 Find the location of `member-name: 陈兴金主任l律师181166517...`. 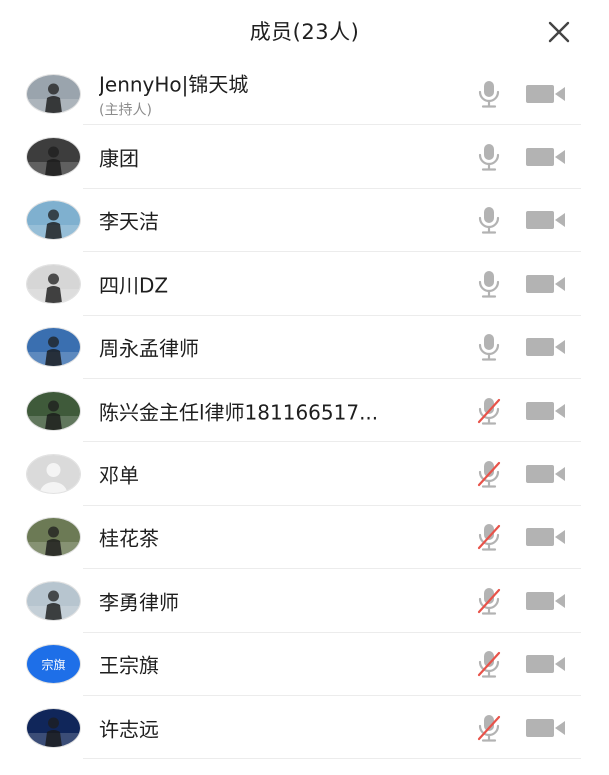

member-name: 陈兴金主任l律师181166517... is located at coordinates (239, 412).